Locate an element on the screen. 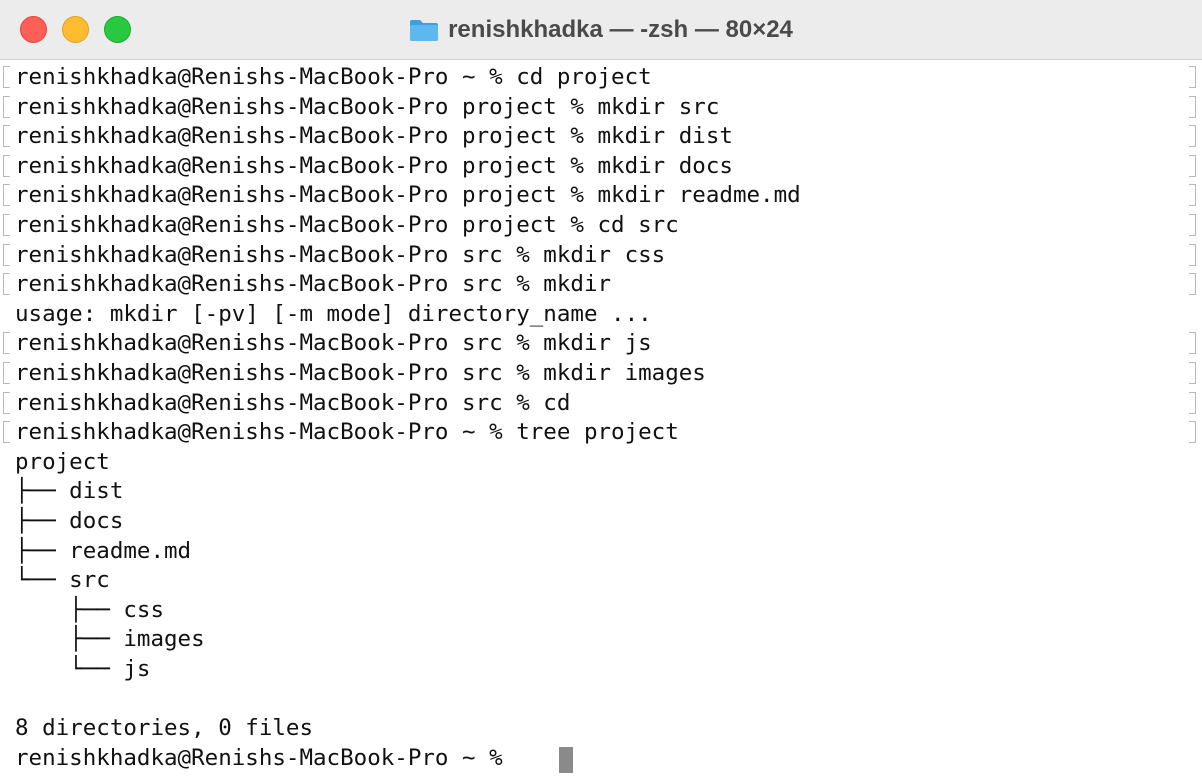 The height and width of the screenshot is (778, 1202). terminal-line-text: ├── images is located at coordinates (110, 639).